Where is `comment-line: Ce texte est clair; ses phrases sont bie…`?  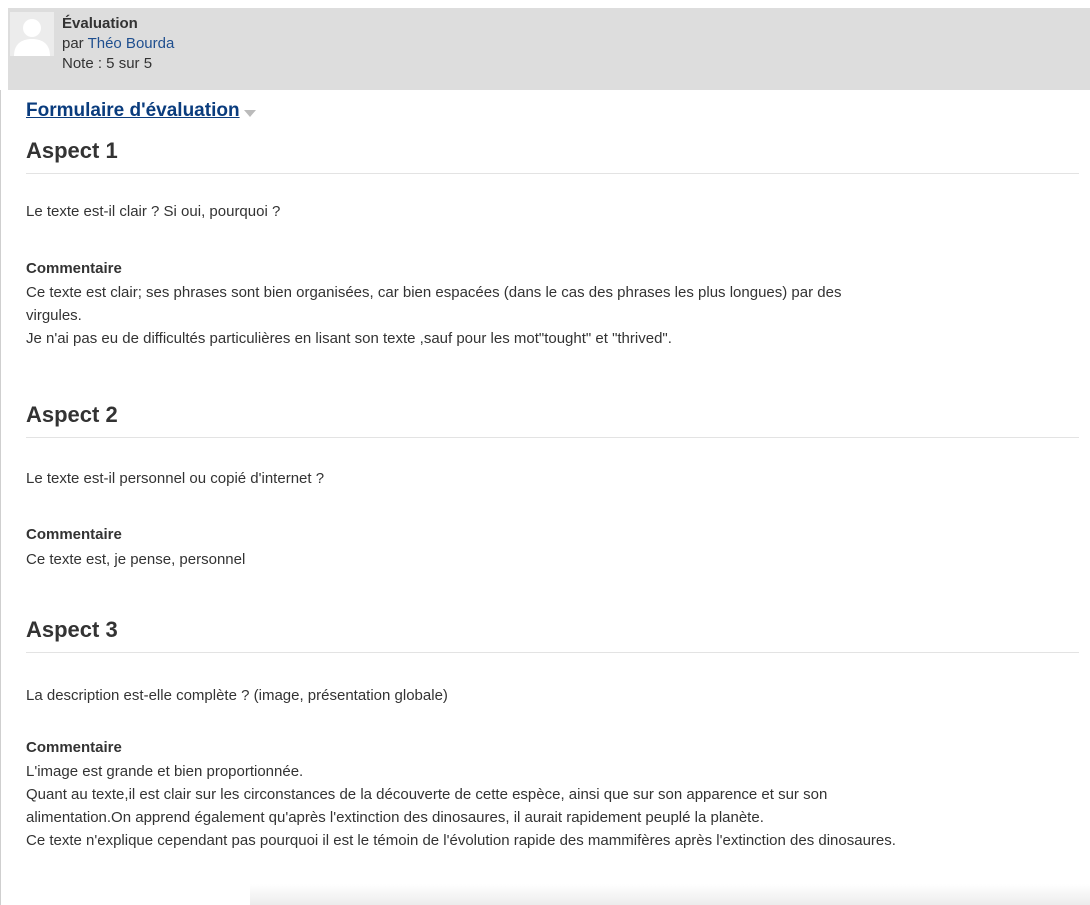
comment-line: Ce texte est clair; ses phrases sont bie… is located at coordinates (434, 292).